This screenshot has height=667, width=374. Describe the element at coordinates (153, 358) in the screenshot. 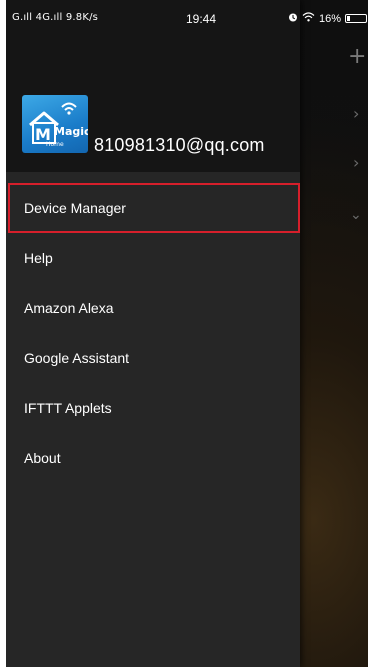

I see `menu-item-google-assistant: Google Assistant` at that location.